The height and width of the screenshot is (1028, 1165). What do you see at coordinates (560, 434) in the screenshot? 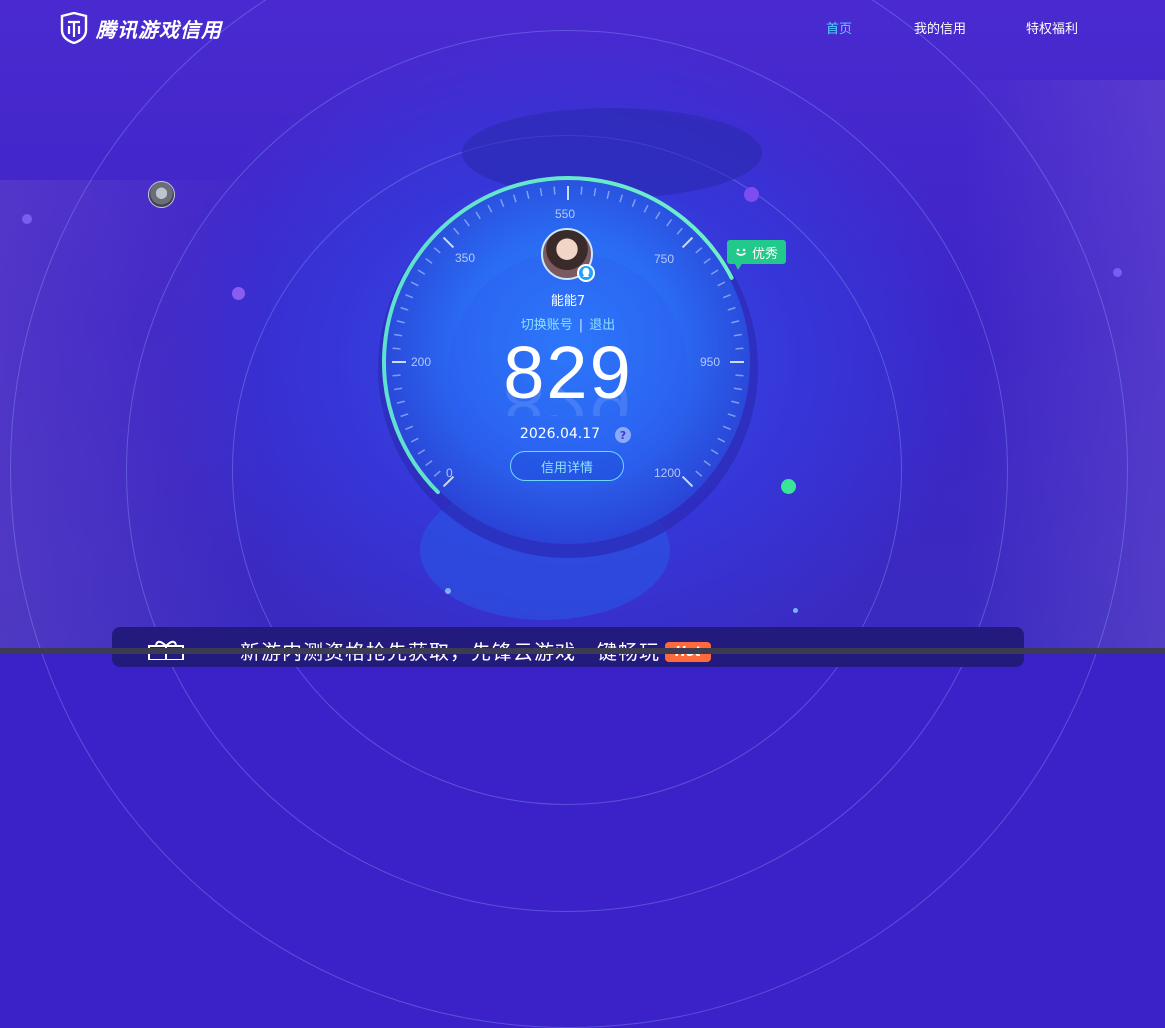
I see `score-date: 2026.04.17` at bounding box center [560, 434].